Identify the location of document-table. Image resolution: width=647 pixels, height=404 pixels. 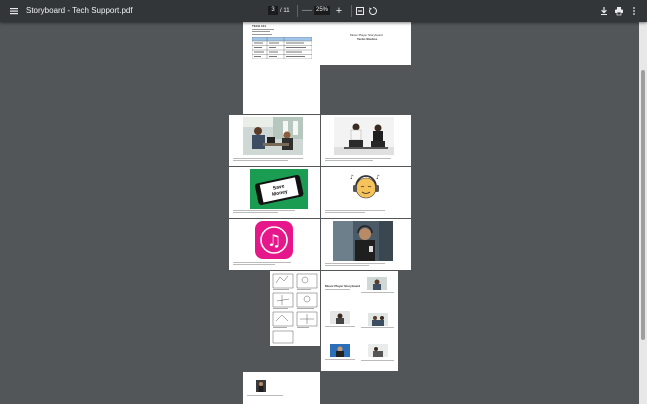
(282, 48).